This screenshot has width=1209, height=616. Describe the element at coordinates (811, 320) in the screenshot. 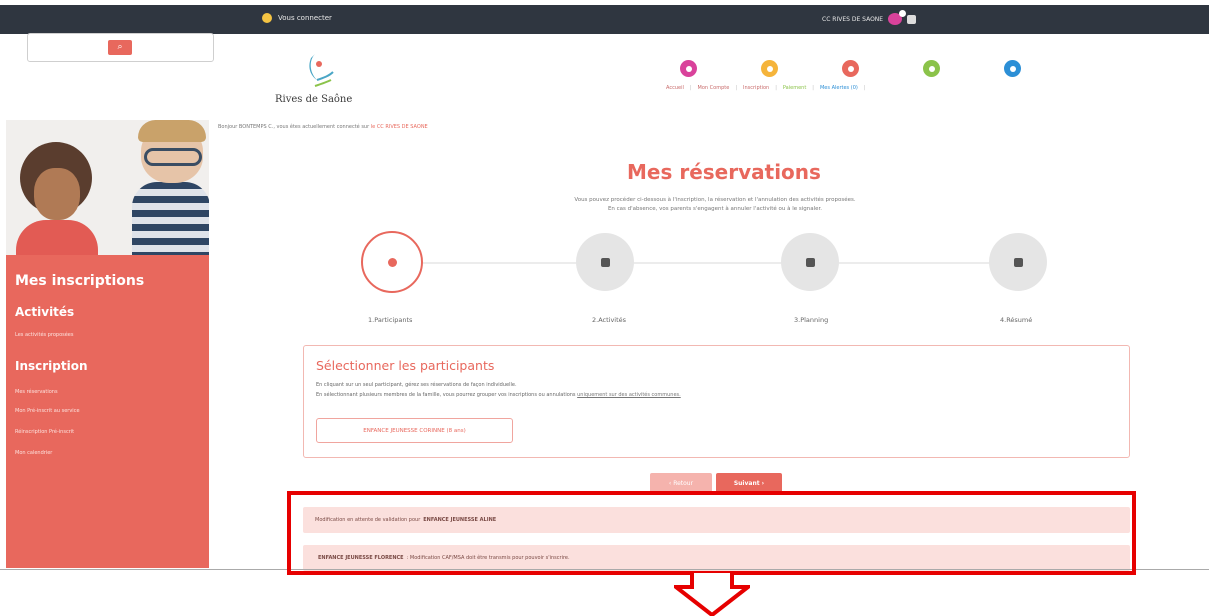

I see `step-label-planning: 3.Planning` at that location.